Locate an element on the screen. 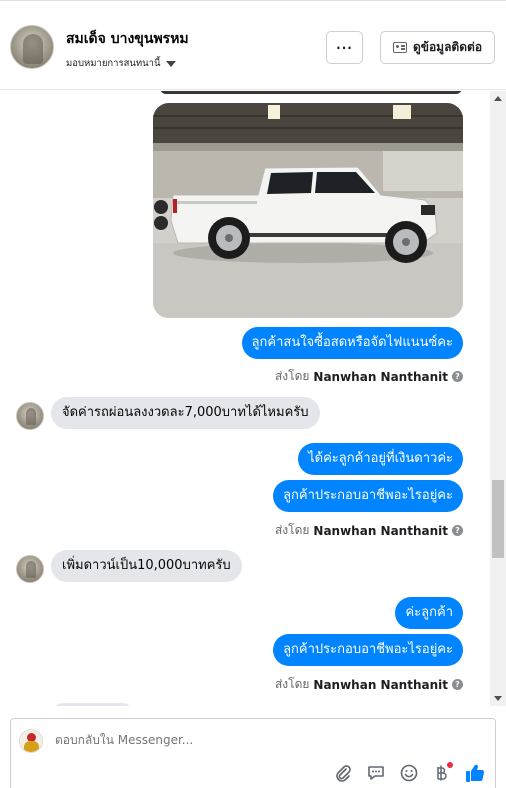 Image resolution: width=506 pixels, height=788 pixels. page-name: สมเด็จ บางขุนพรหม is located at coordinates (127, 39).